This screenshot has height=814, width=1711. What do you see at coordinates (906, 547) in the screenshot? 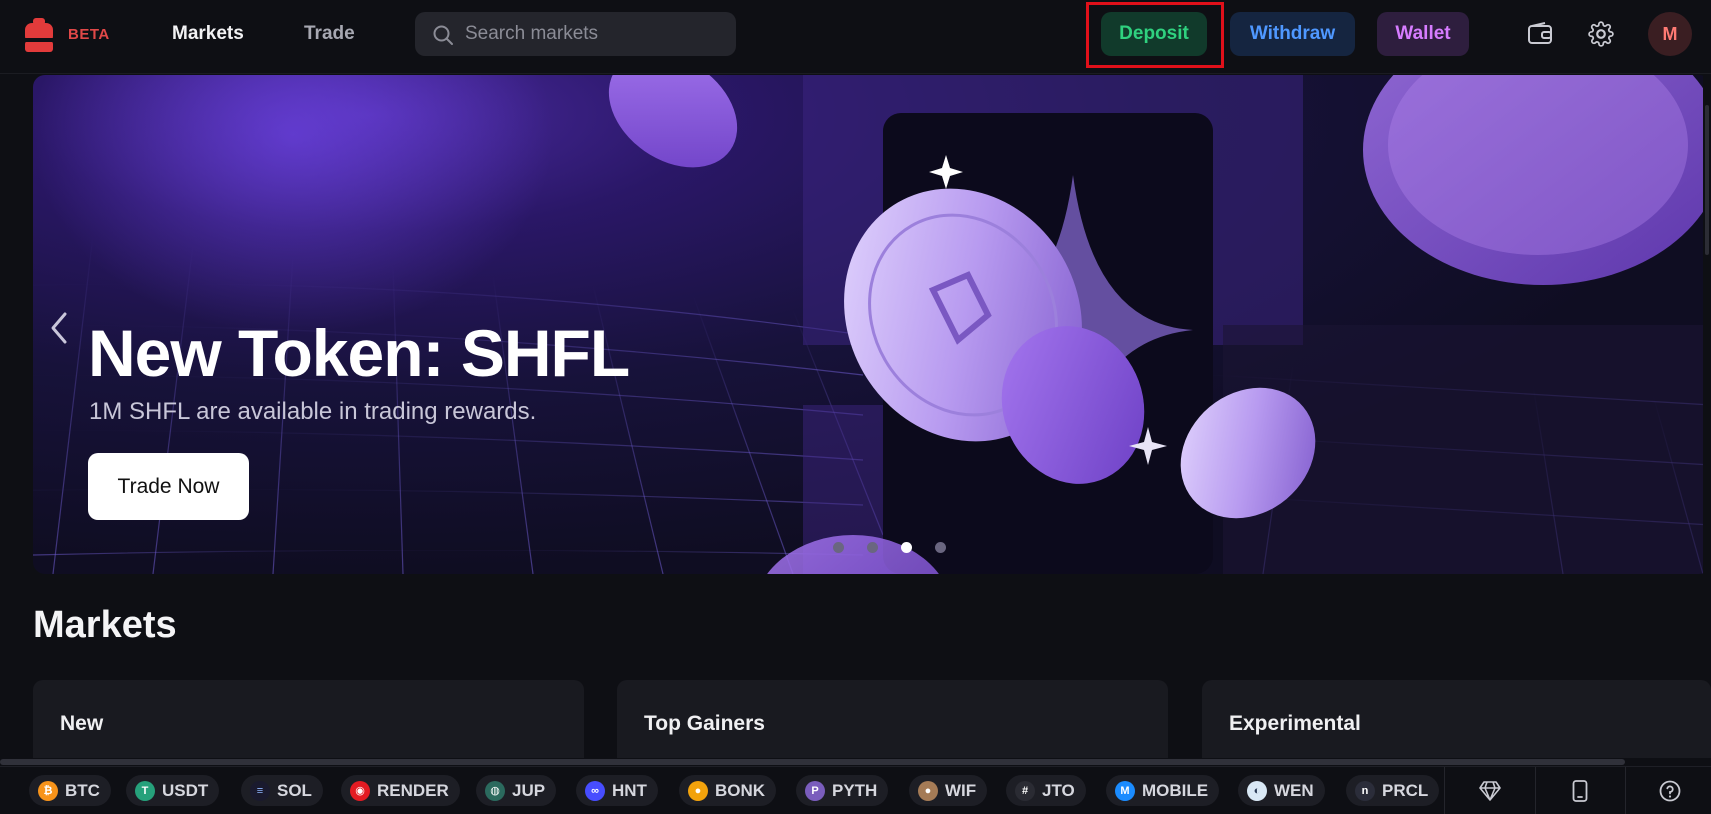
I see `carousel-dot-active` at bounding box center [906, 547].